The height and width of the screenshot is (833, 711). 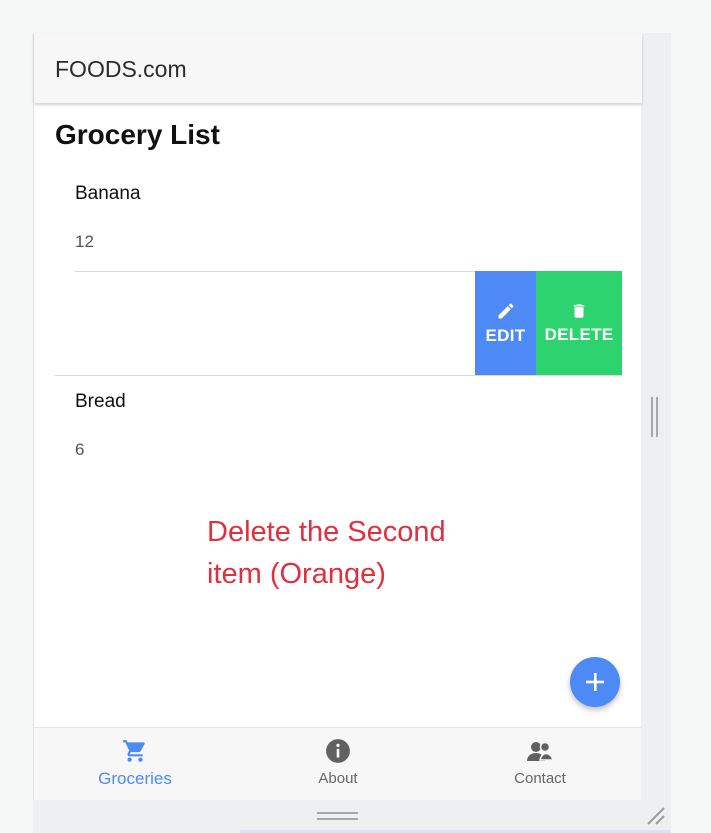 I want to click on trash-icon, so click(x=579, y=310).